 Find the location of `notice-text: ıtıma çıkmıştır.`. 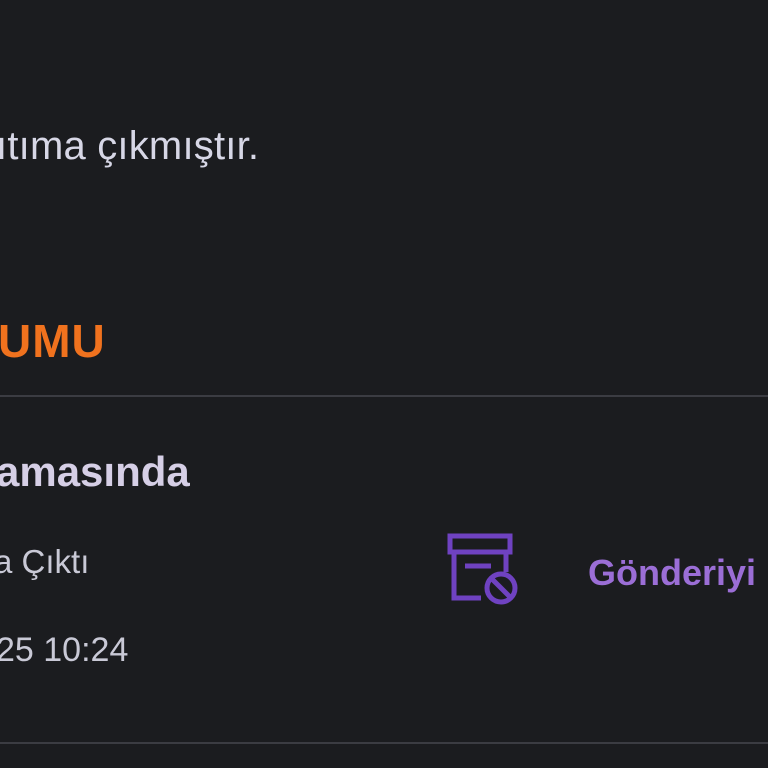

notice-text: ıtıma çıkmıştır. is located at coordinates (130, 146).